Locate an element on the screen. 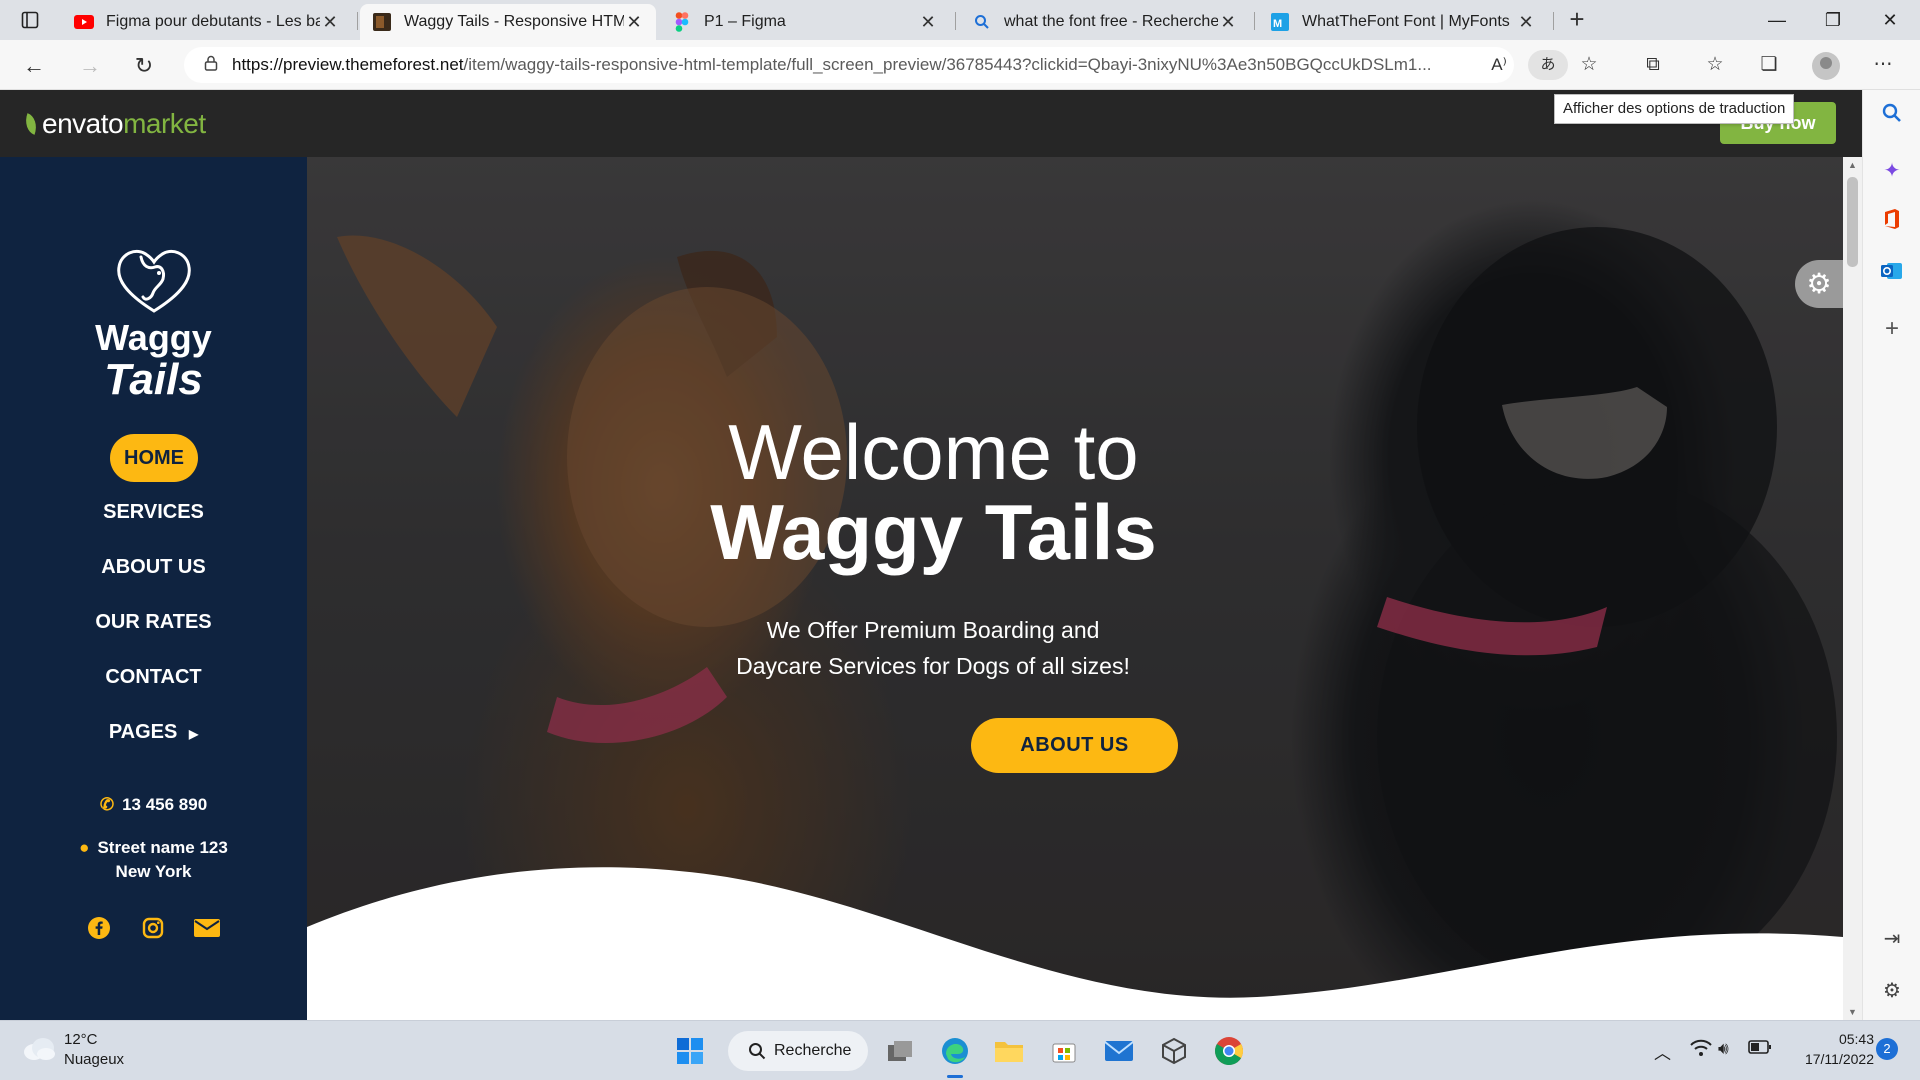 The width and height of the screenshot is (1920, 1080). tab-title: P1 – Figma is located at coordinates (745, 21).